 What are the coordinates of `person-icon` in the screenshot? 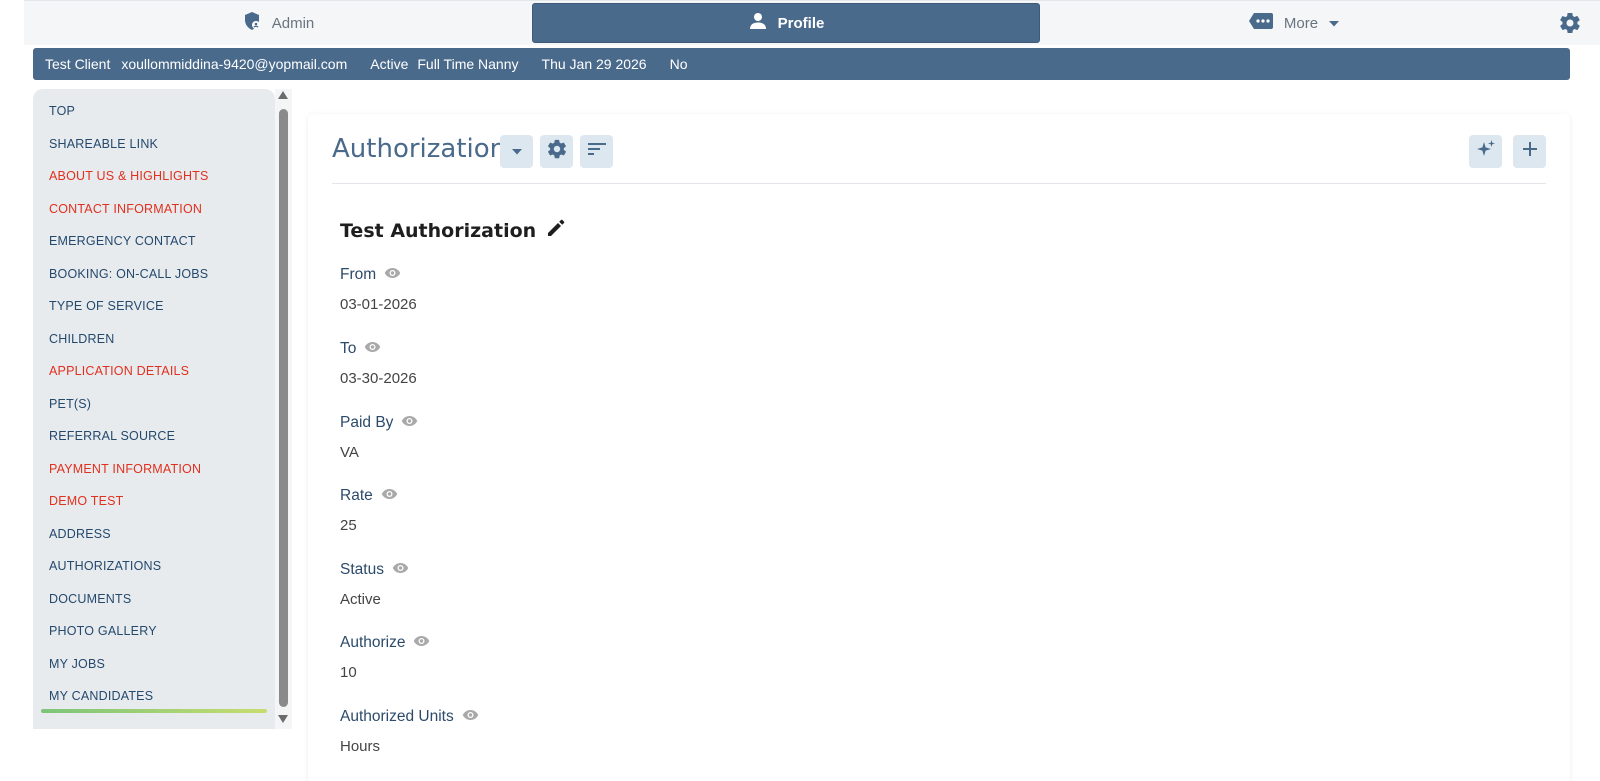 It's located at (758, 23).